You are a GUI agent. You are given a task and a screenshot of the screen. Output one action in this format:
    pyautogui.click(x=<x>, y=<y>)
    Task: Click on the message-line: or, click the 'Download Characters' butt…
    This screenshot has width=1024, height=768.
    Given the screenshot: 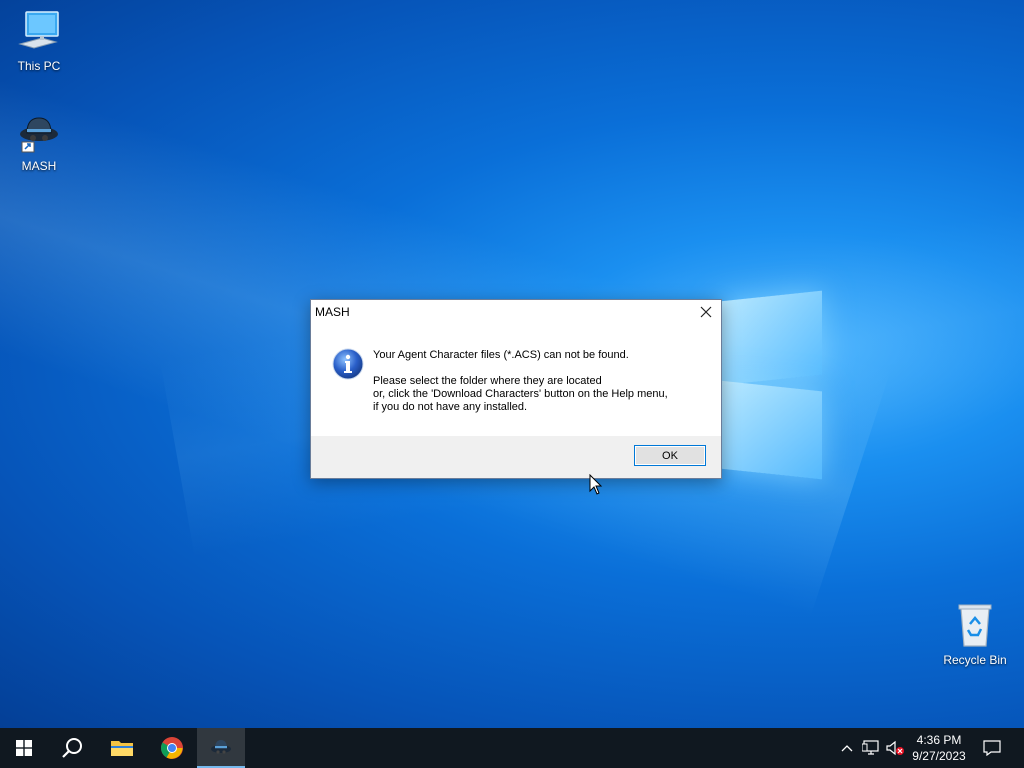 What is the action you would take?
    pyautogui.click(x=520, y=394)
    